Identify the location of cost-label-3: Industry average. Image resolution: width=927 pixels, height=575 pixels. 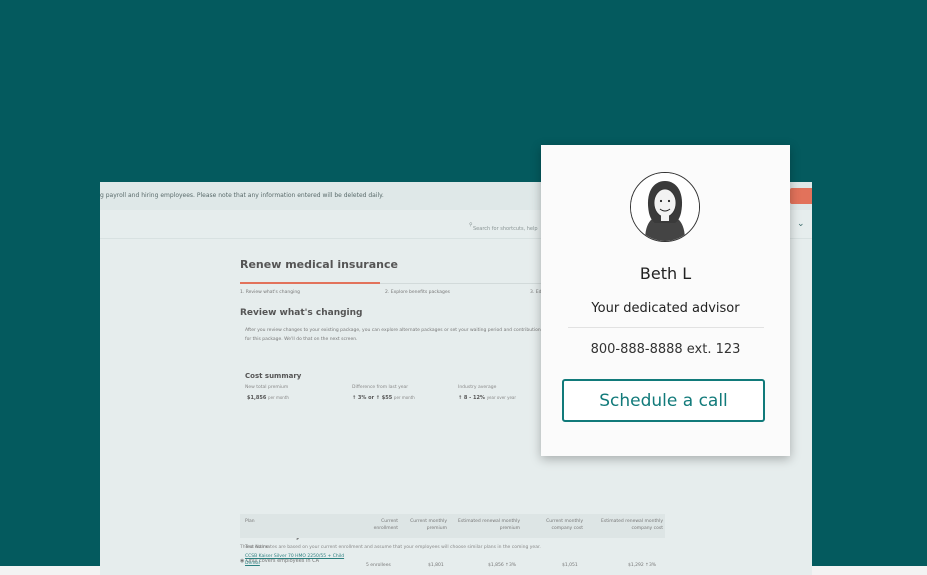
(477, 387).